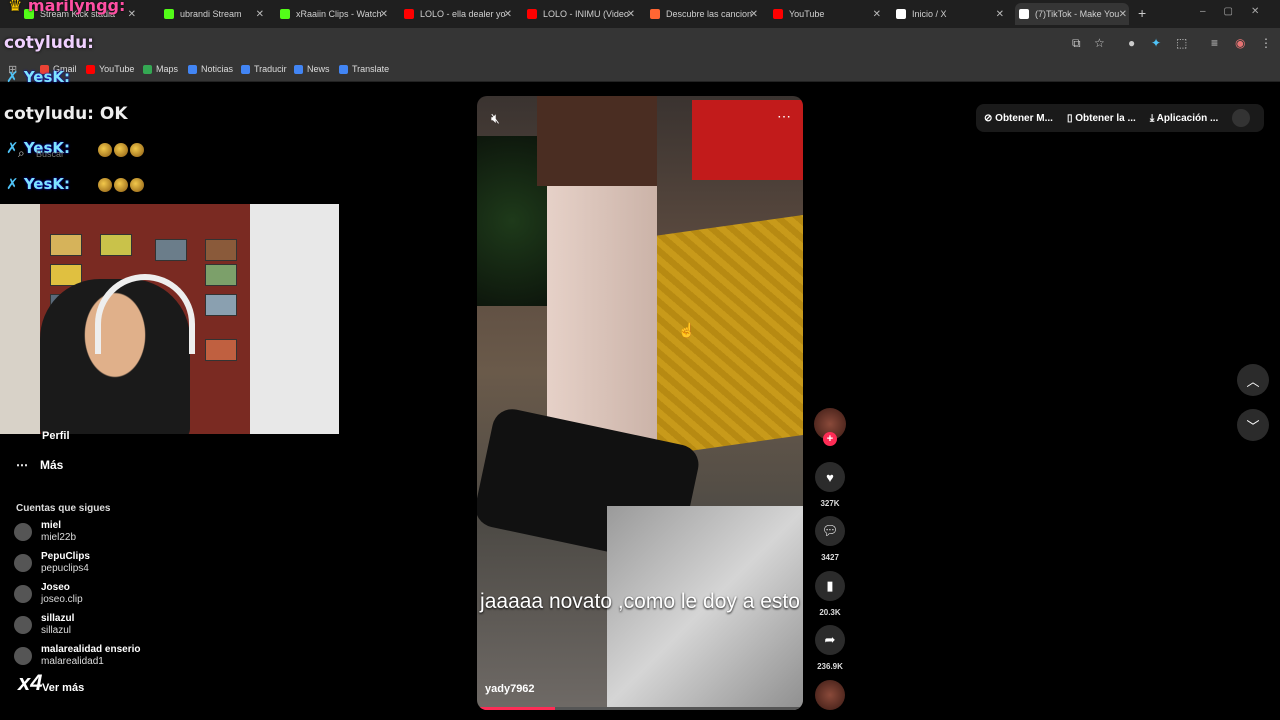 This screenshot has height=720, width=1280. I want to click on previous-video-button: ︿, so click(1253, 380).